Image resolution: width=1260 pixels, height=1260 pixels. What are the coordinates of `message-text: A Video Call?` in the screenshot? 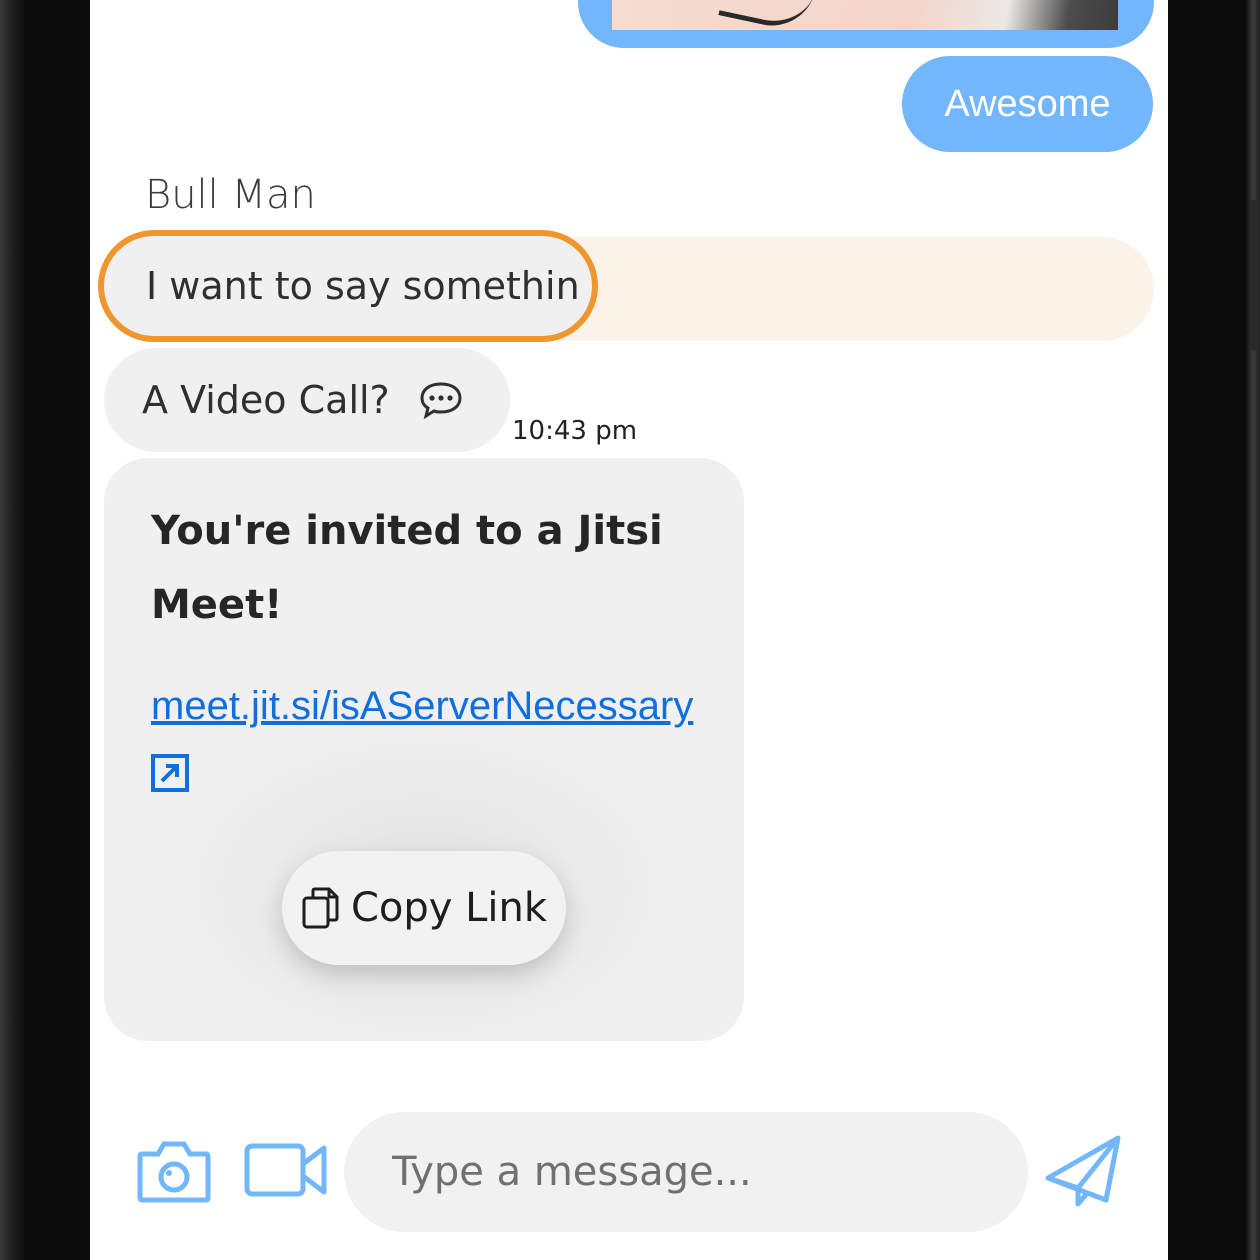 It's located at (266, 400).